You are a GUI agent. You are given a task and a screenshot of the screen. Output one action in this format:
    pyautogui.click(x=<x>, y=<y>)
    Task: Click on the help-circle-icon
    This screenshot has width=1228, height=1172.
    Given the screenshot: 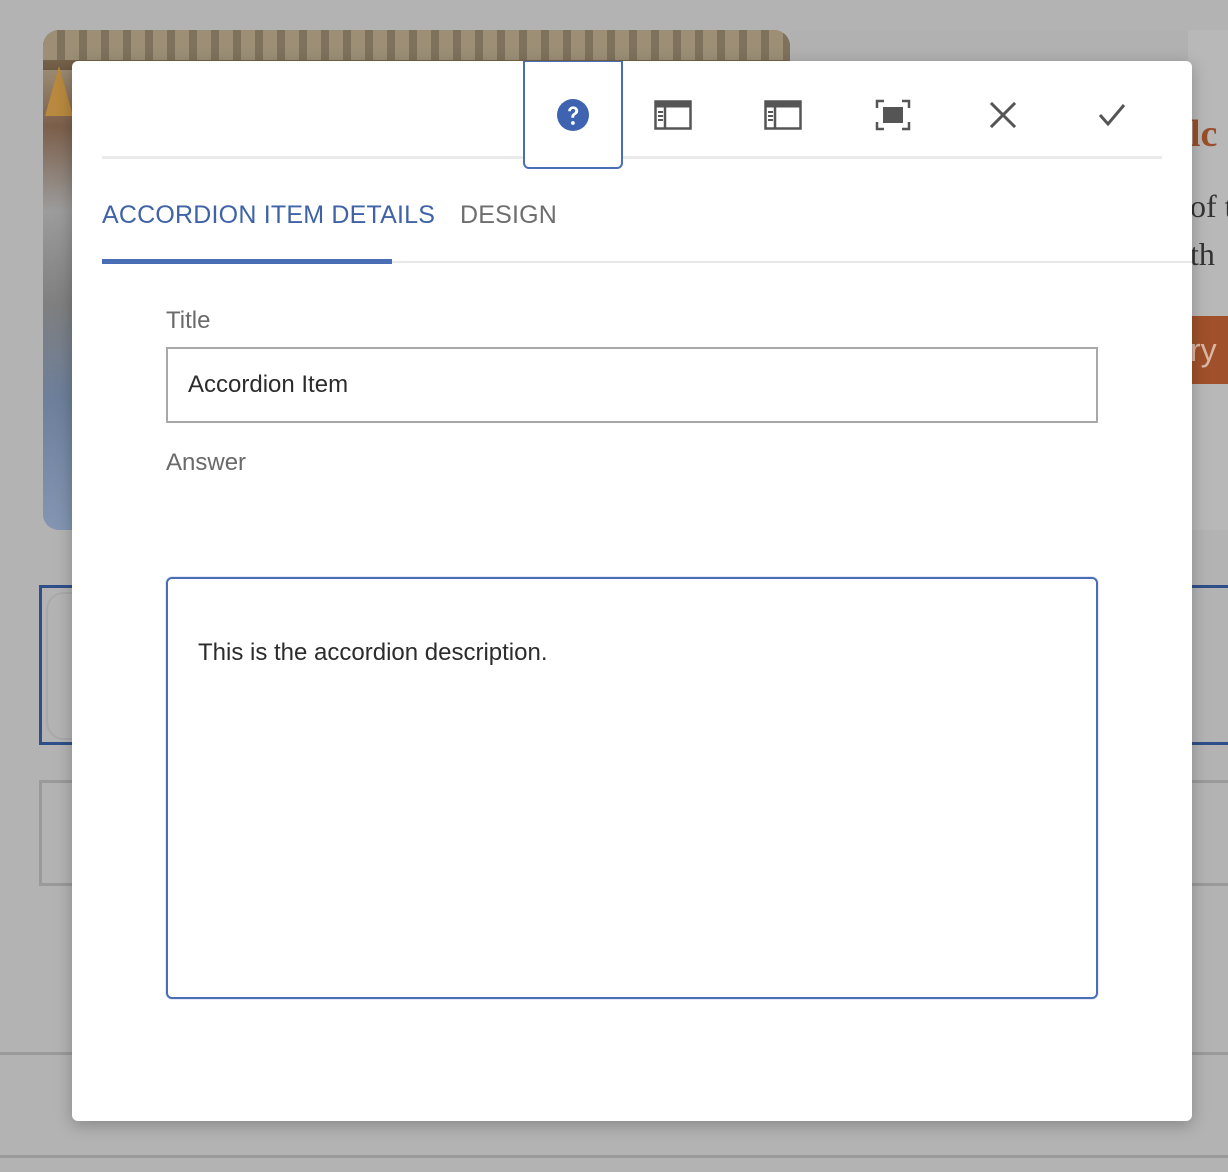 What is the action you would take?
    pyautogui.click(x=573, y=115)
    